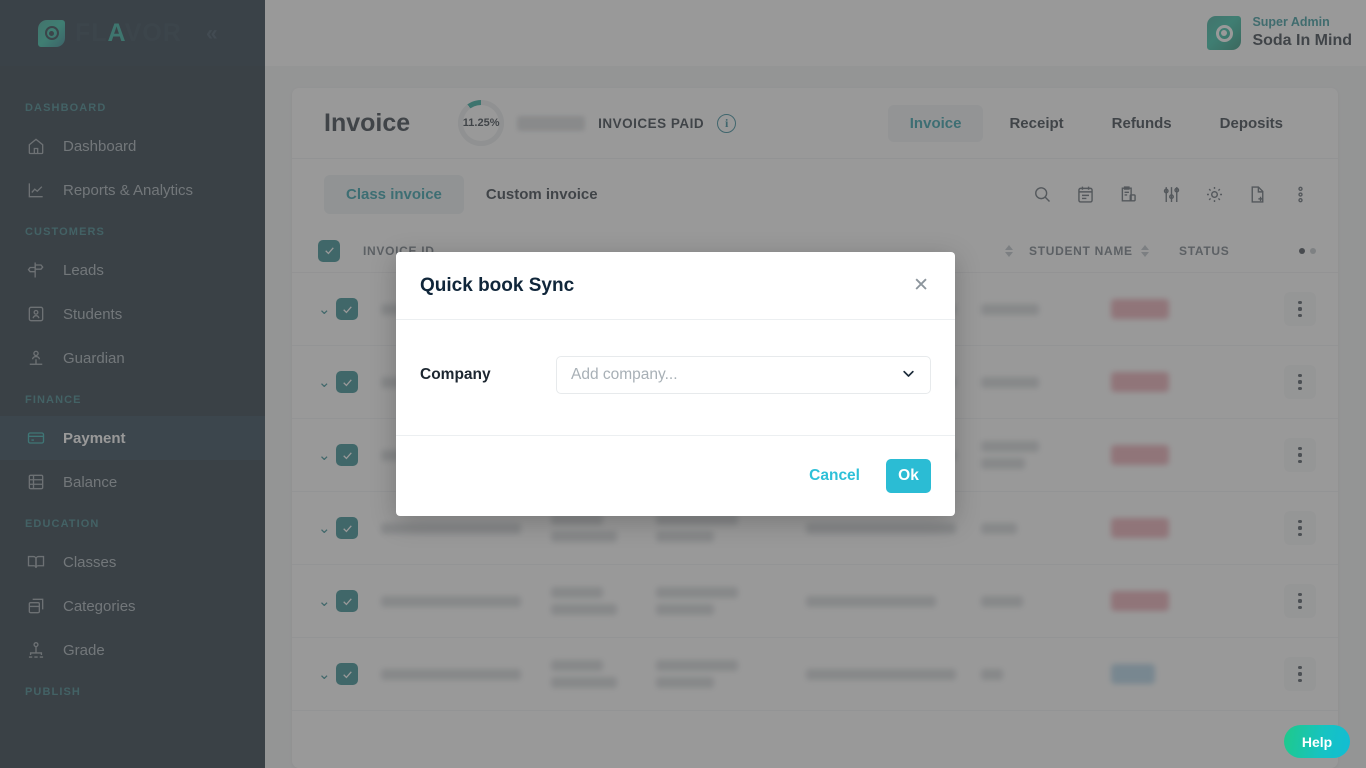  What do you see at coordinates (908, 375) in the screenshot?
I see `chevron-down-icon` at bounding box center [908, 375].